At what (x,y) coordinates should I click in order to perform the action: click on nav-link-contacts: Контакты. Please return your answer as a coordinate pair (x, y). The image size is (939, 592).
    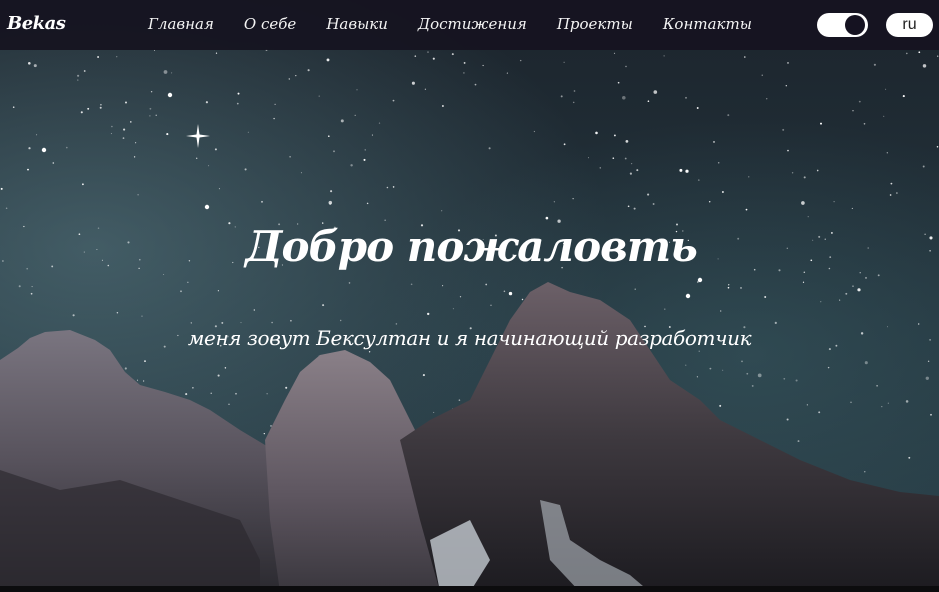
    Looking at the image, I should click on (707, 24).